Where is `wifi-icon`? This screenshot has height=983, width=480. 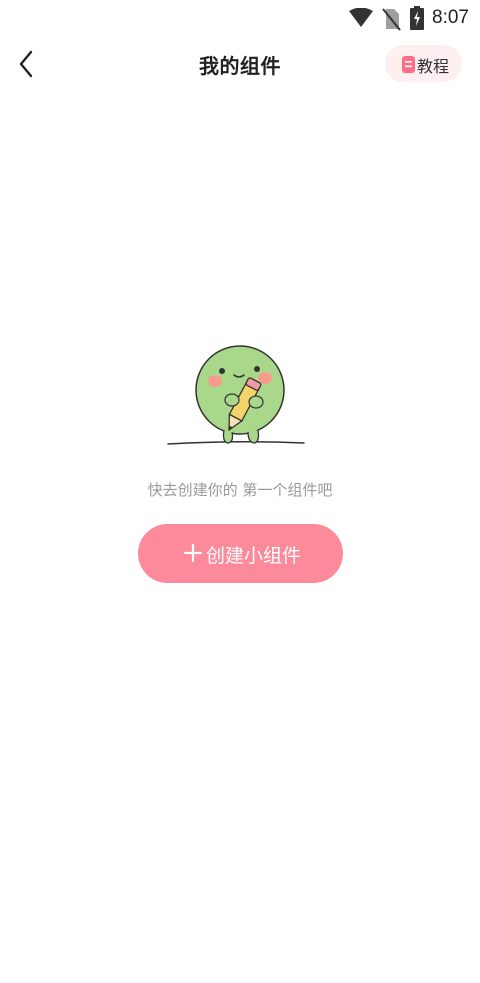
wifi-icon is located at coordinates (361, 19).